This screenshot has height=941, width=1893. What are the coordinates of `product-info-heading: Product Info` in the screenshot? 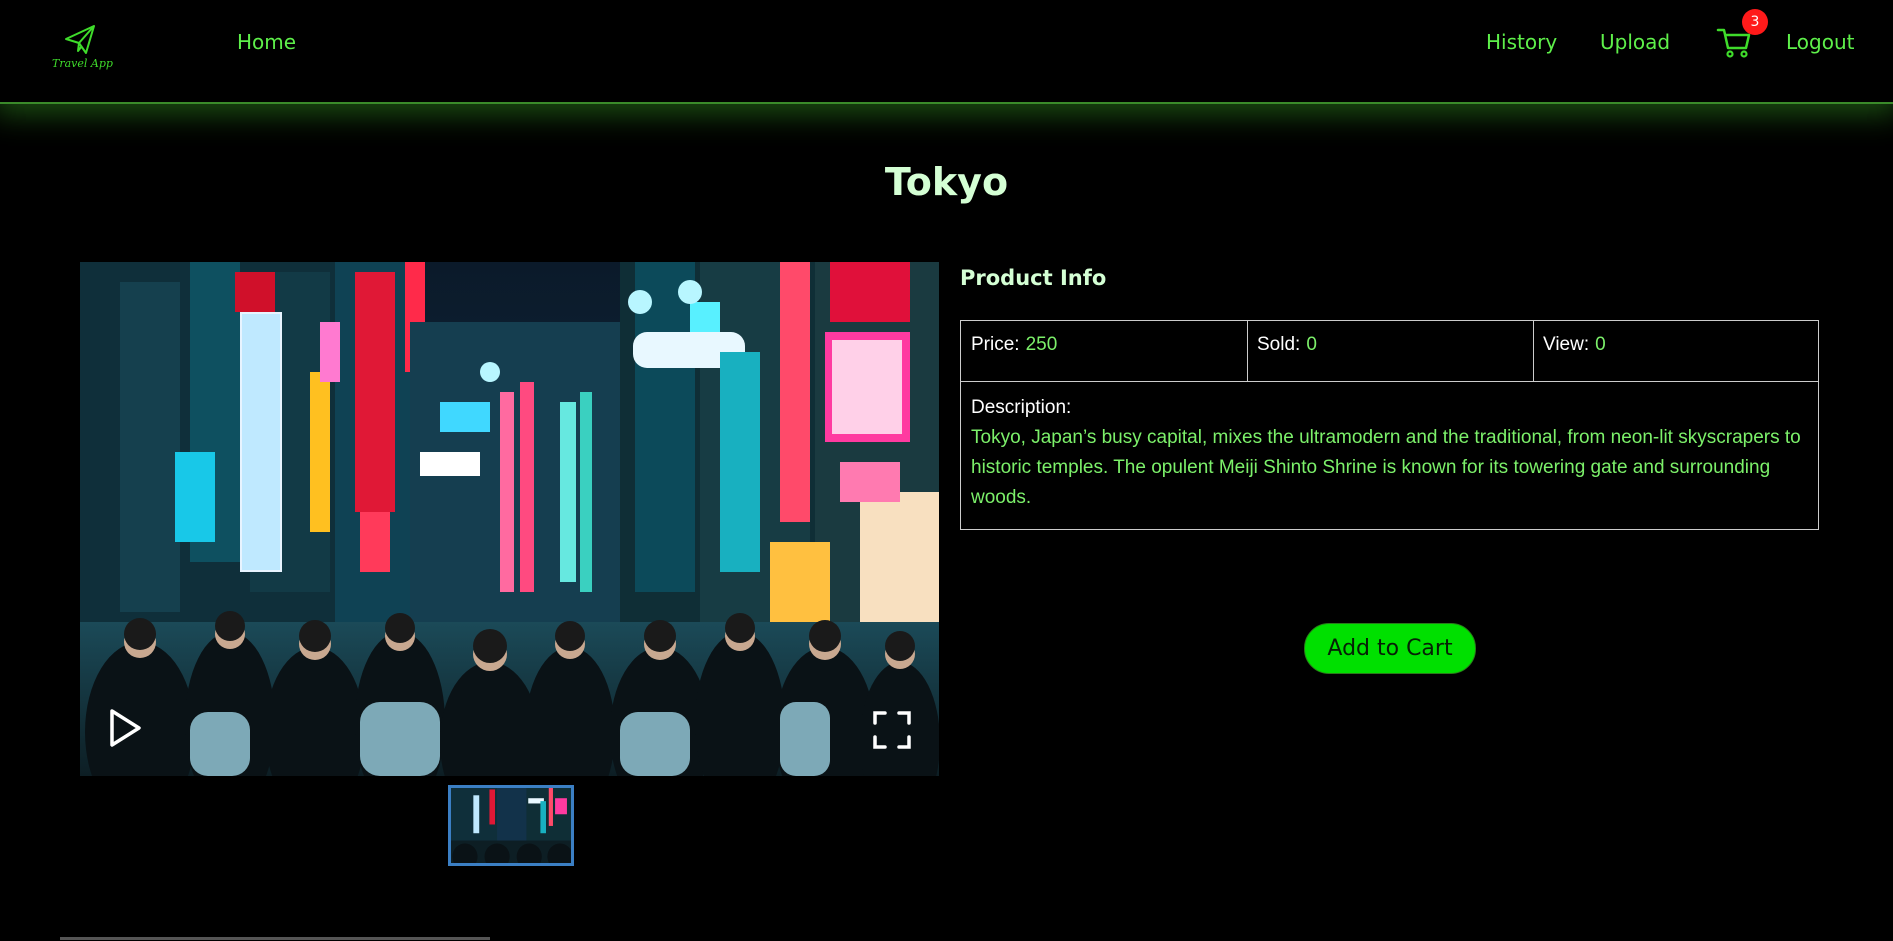 It's located at (1033, 278).